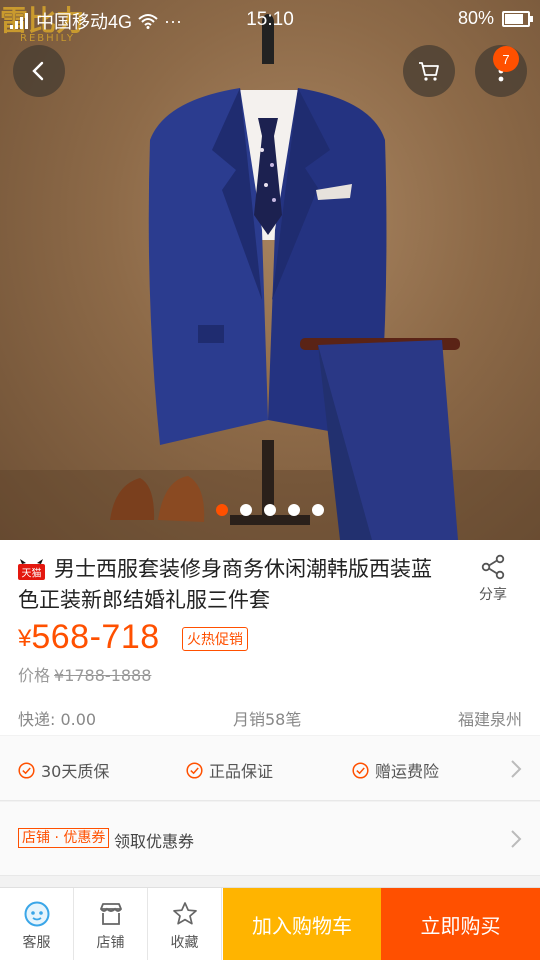  I want to click on star-icon, so click(184, 913).